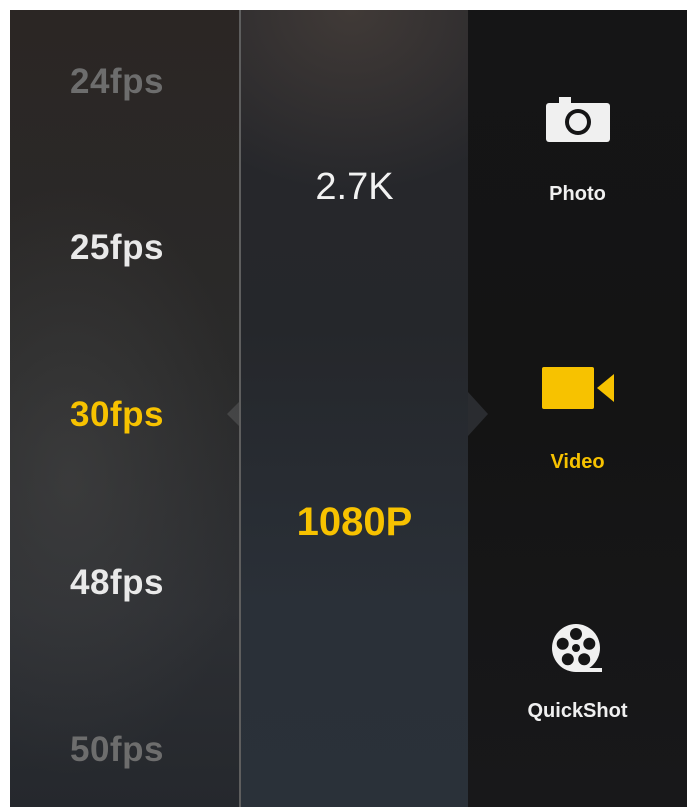 The height and width of the screenshot is (807, 687). What do you see at coordinates (577, 711) in the screenshot?
I see `mode-quickshot-label: QuickShot` at bounding box center [577, 711].